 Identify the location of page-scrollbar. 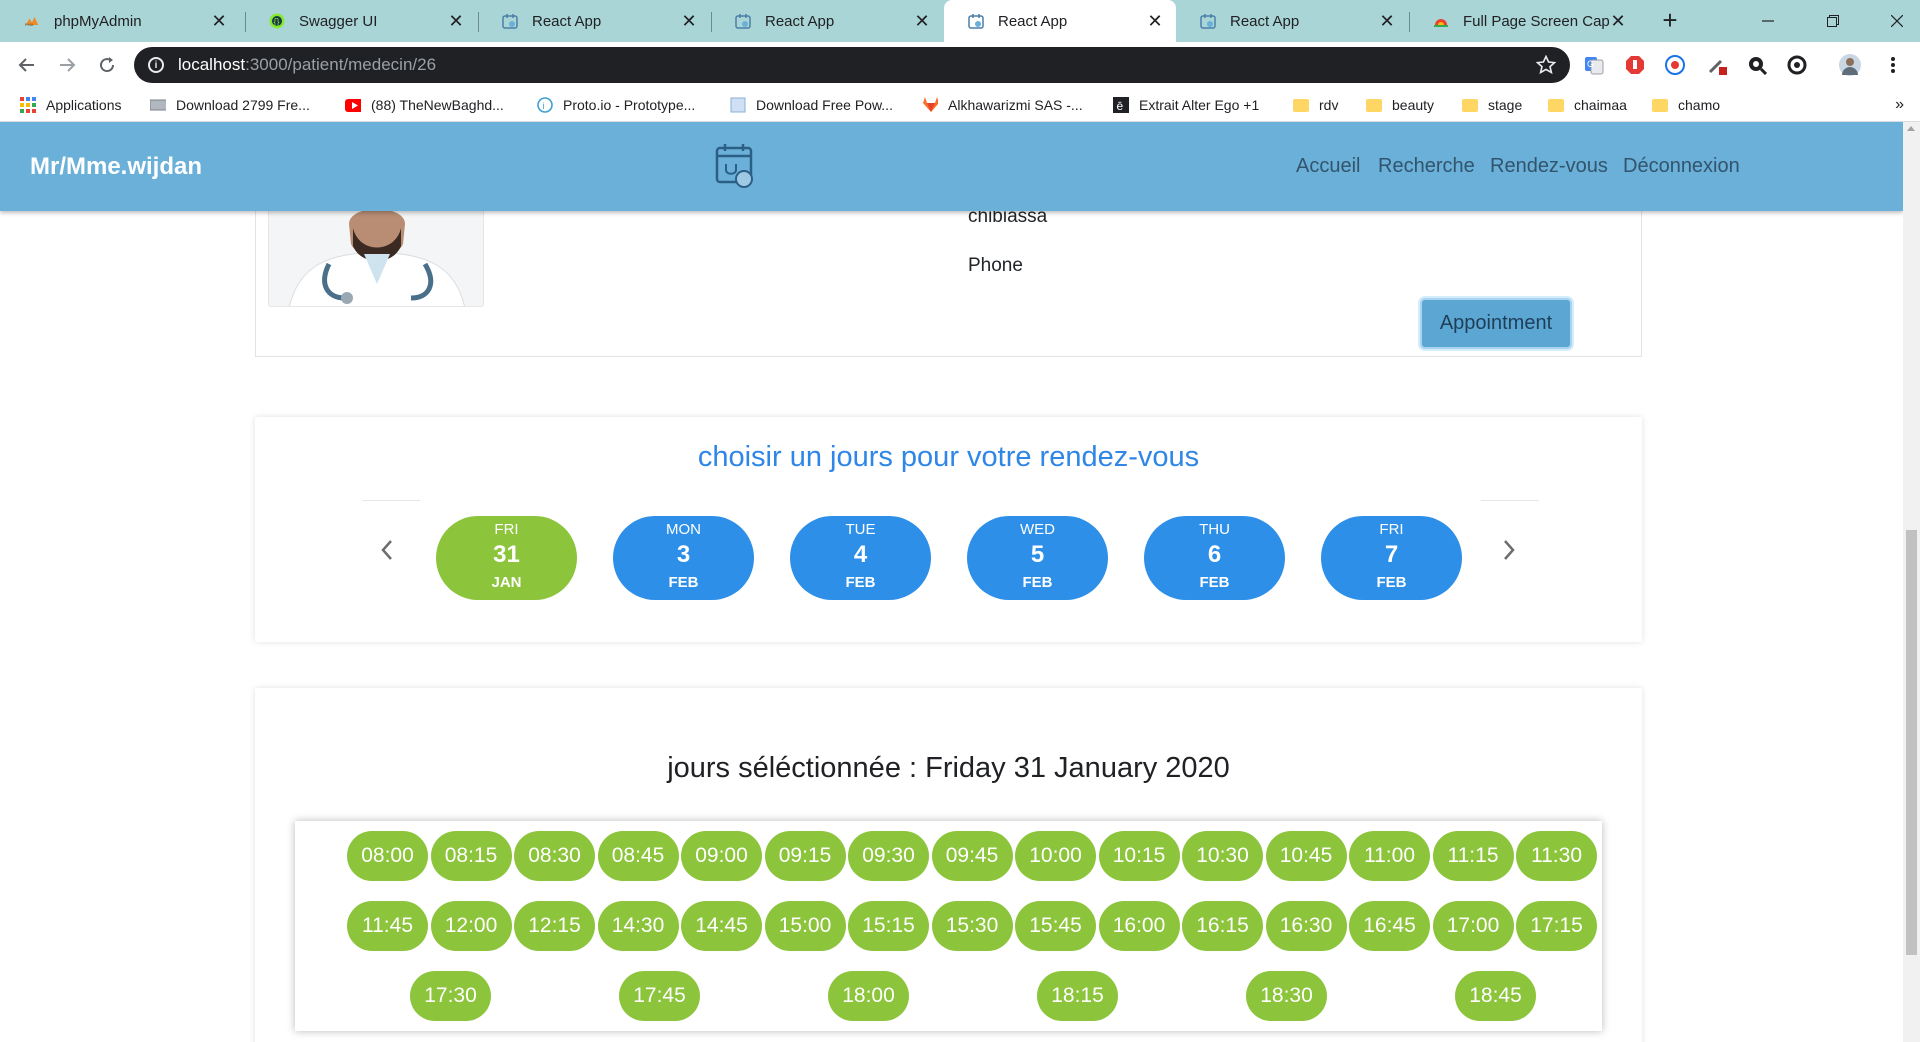
(1911, 582).